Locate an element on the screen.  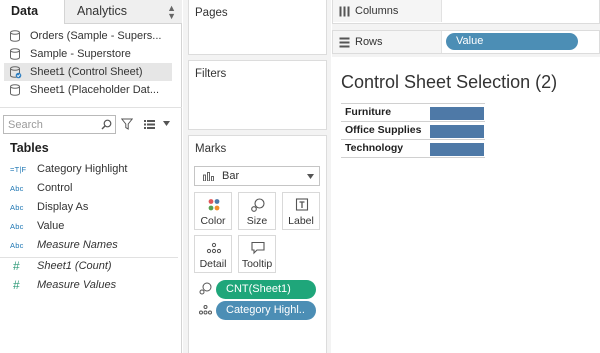
color-button-label: Color is located at coordinates (213, 221).